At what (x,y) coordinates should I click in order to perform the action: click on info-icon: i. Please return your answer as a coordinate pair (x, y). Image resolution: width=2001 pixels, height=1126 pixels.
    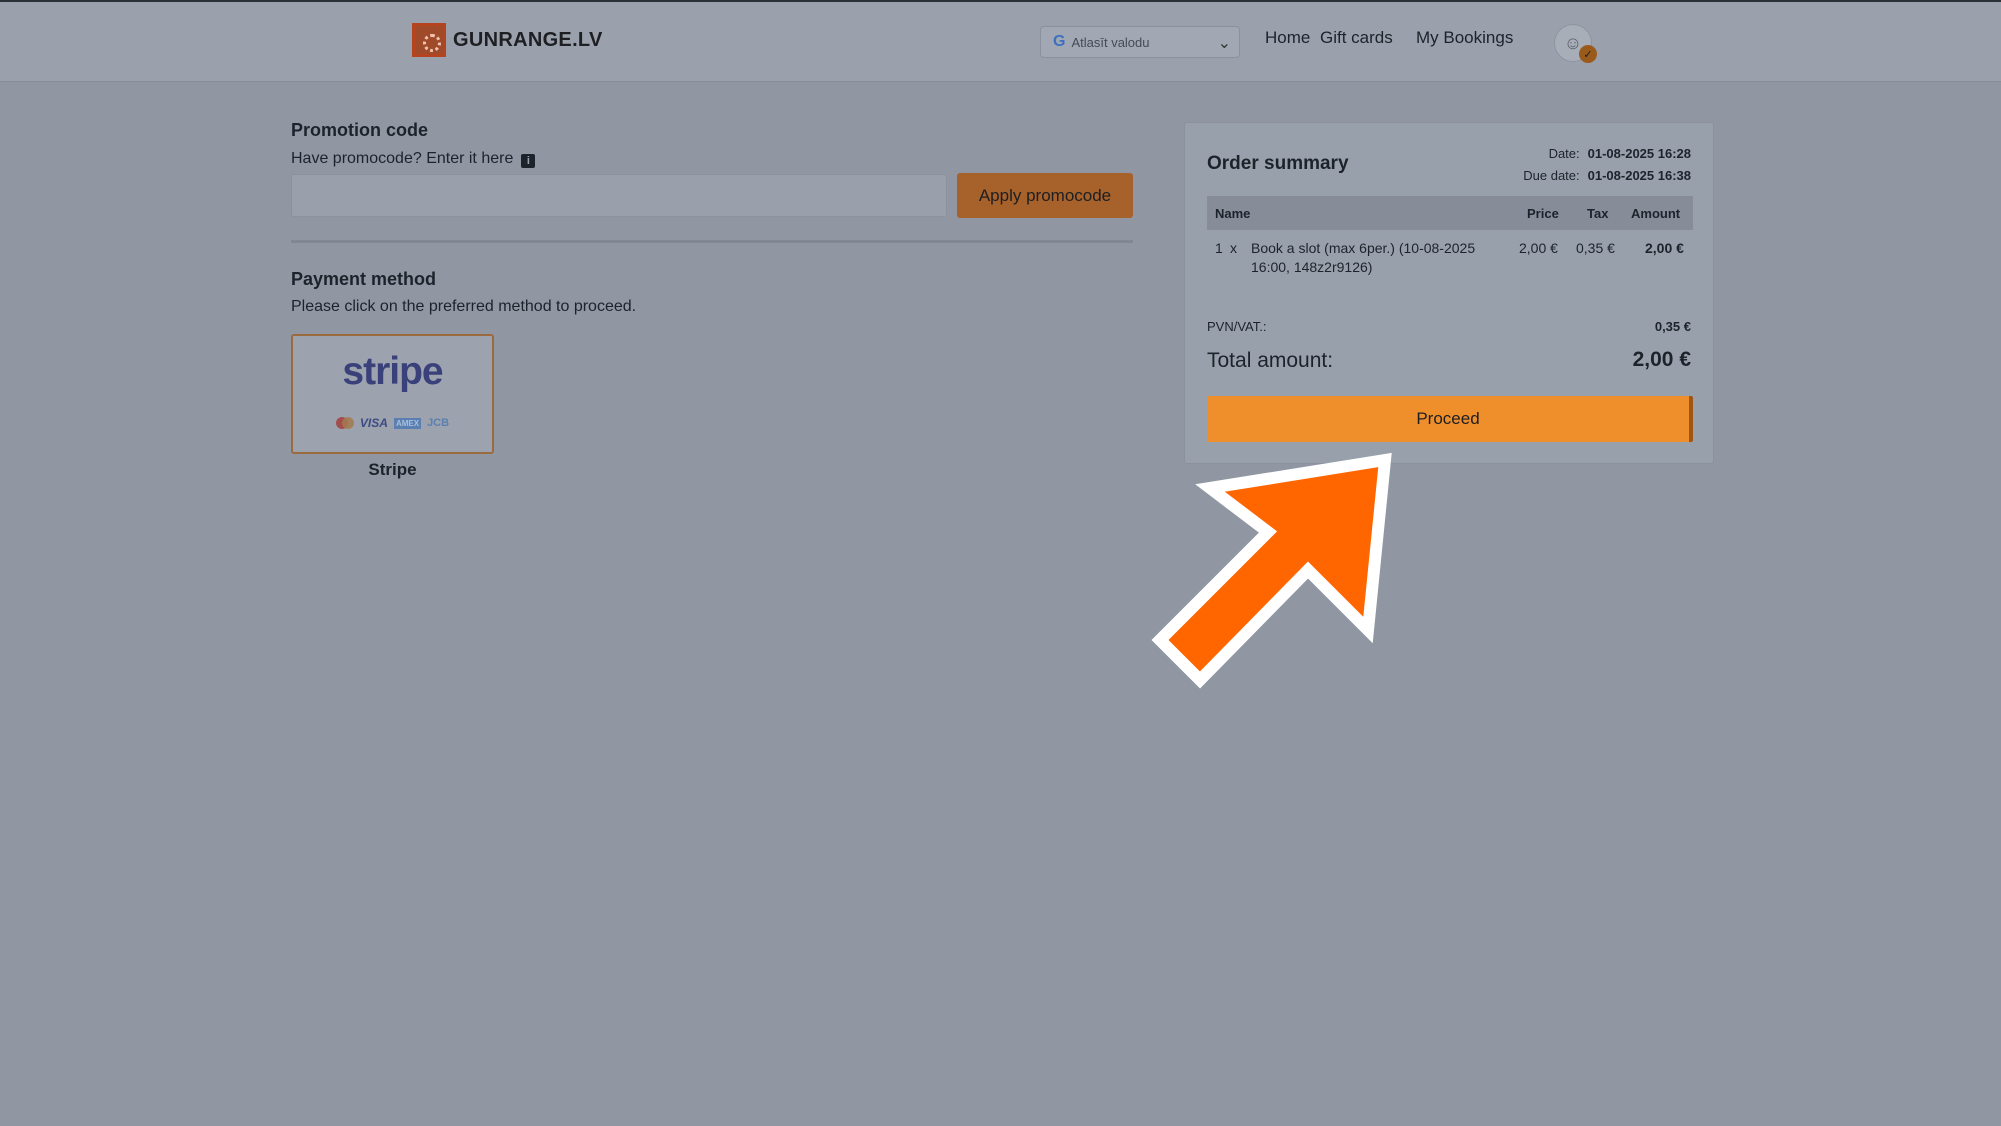
    Looking at the image, I should click on (528, 161).